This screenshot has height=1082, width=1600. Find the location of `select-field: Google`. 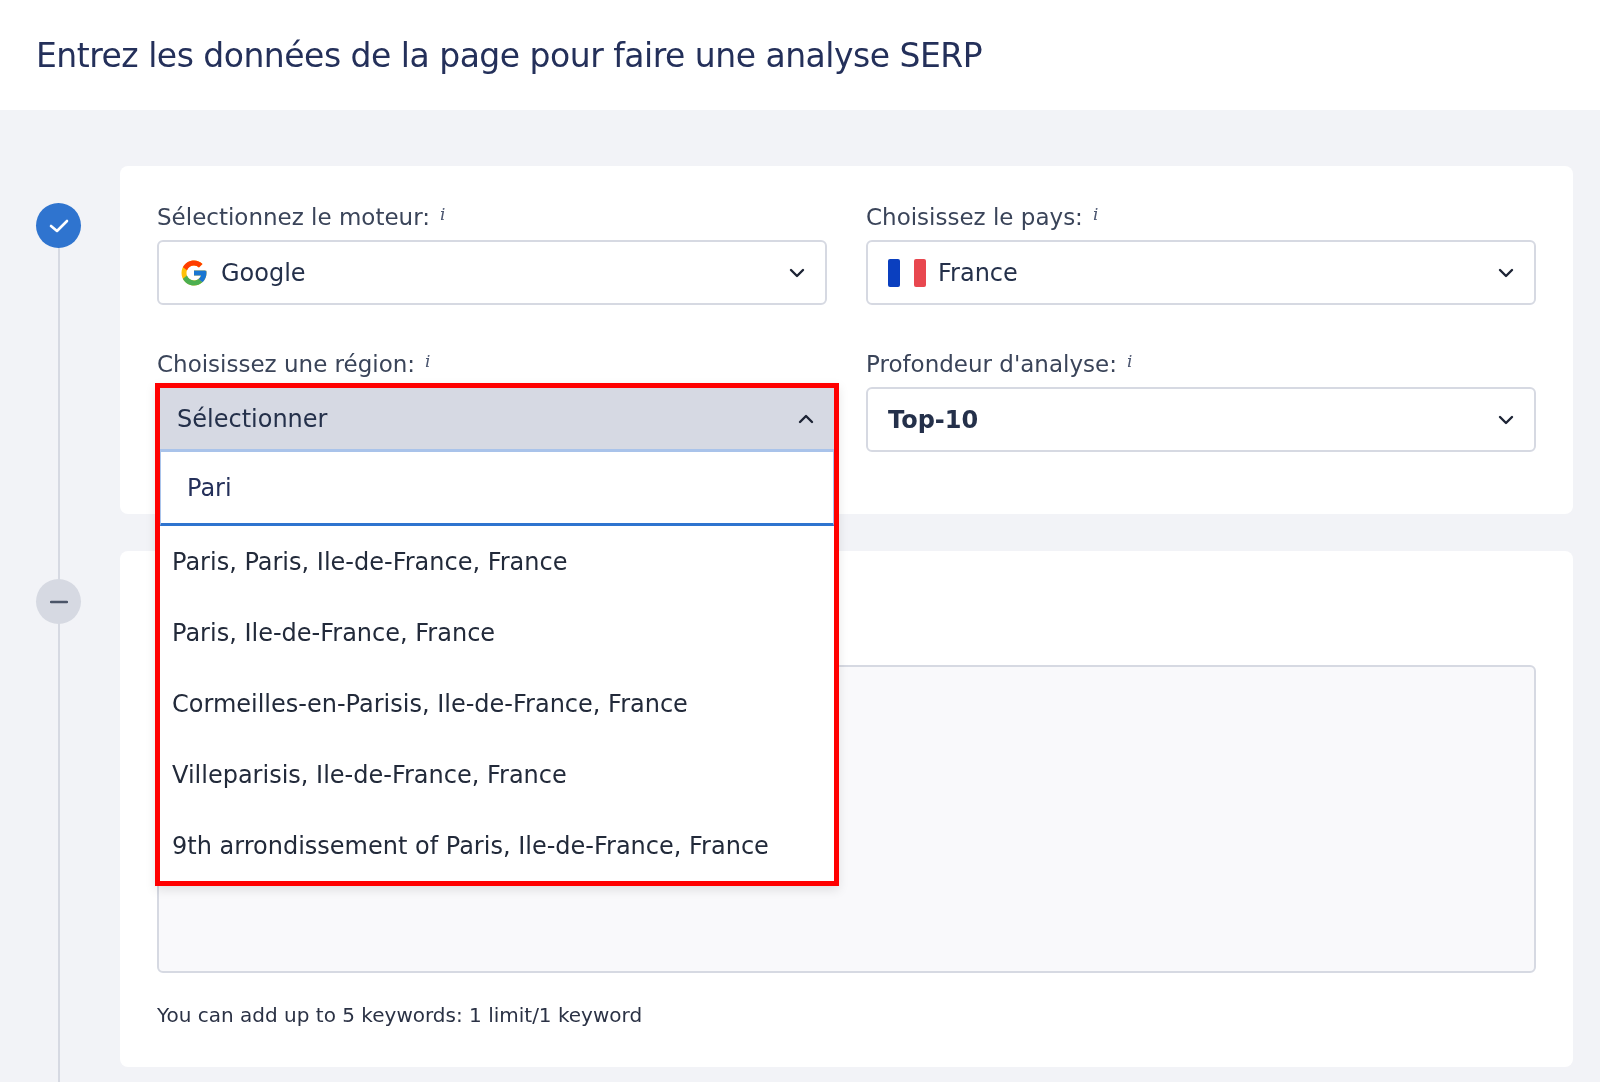

select-field: Google is located at coordinates (492, 272).